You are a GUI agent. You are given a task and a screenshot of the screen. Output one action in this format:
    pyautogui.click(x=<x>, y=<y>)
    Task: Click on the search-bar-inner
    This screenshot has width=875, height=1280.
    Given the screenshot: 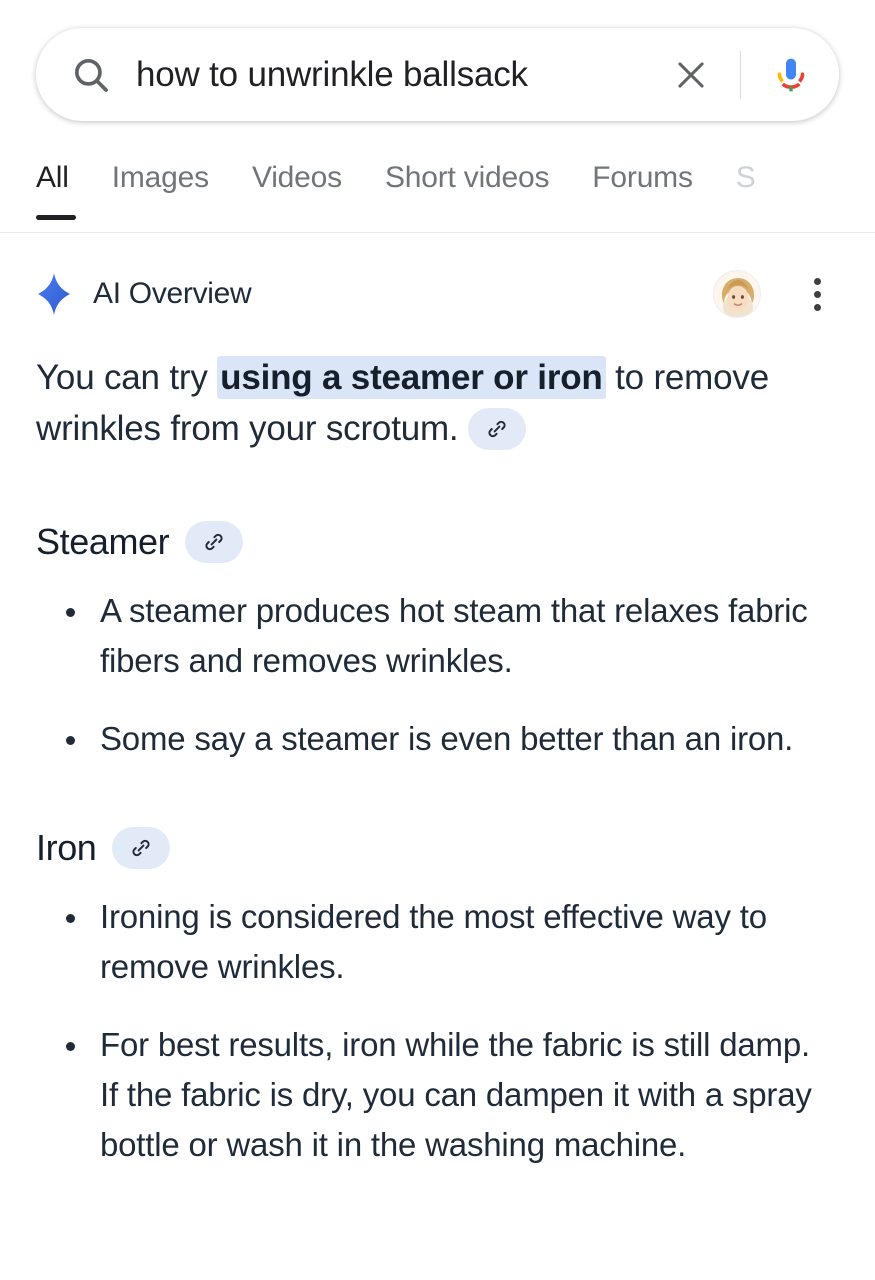 What is the action you would take?
    pyautogui.click(x=437, y=74)
    